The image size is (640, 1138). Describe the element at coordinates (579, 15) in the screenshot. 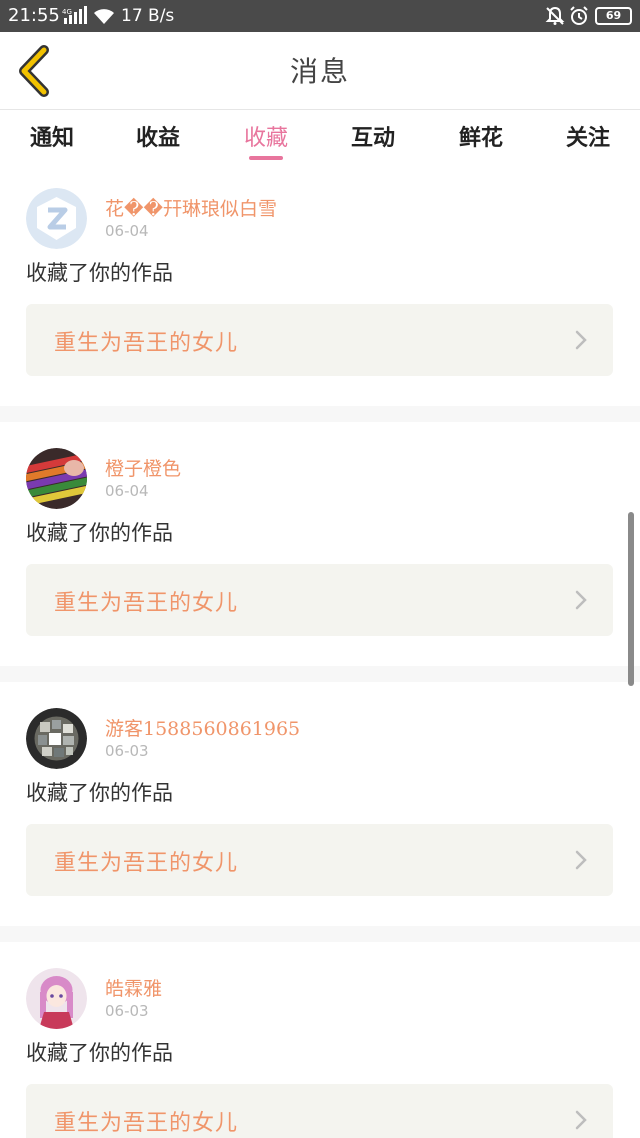

I see `alarm-icon` at that location.